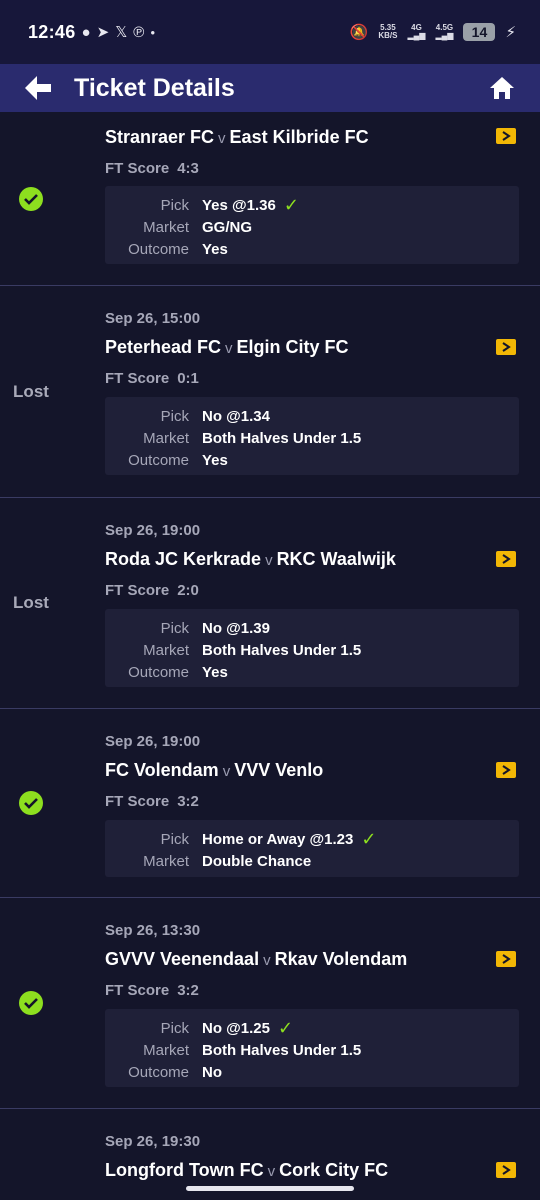 The image size is (540, 1200). I want to click on page-title: Ticket Details, so click(154, 87).